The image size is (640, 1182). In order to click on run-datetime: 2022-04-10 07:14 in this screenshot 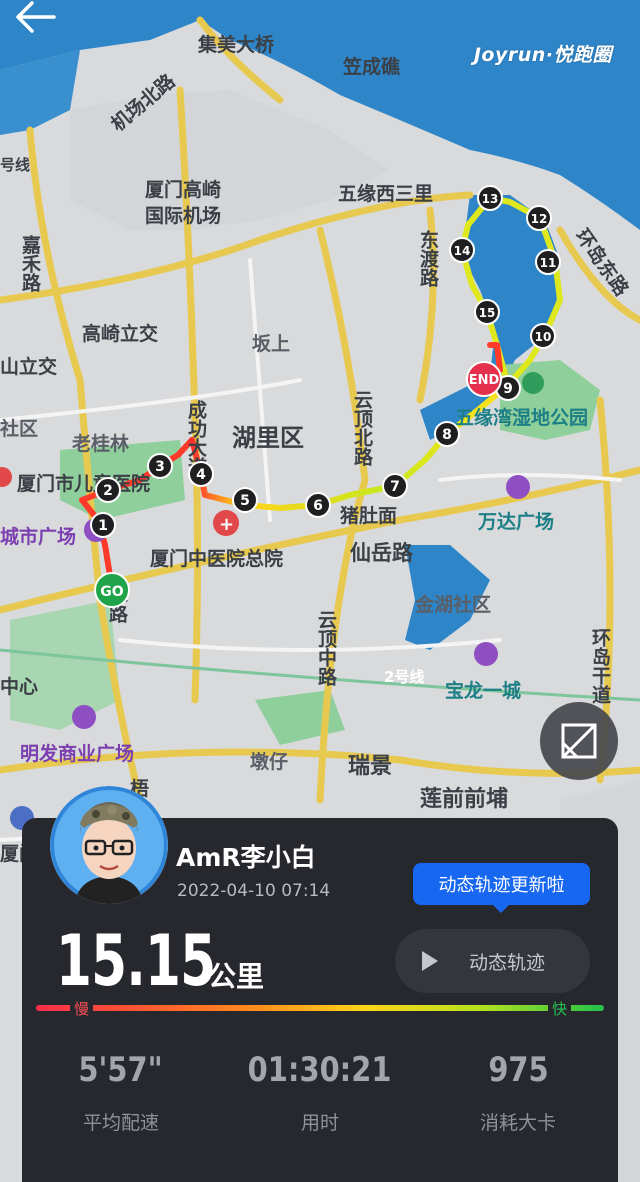, I will do `click(254, 891)`.